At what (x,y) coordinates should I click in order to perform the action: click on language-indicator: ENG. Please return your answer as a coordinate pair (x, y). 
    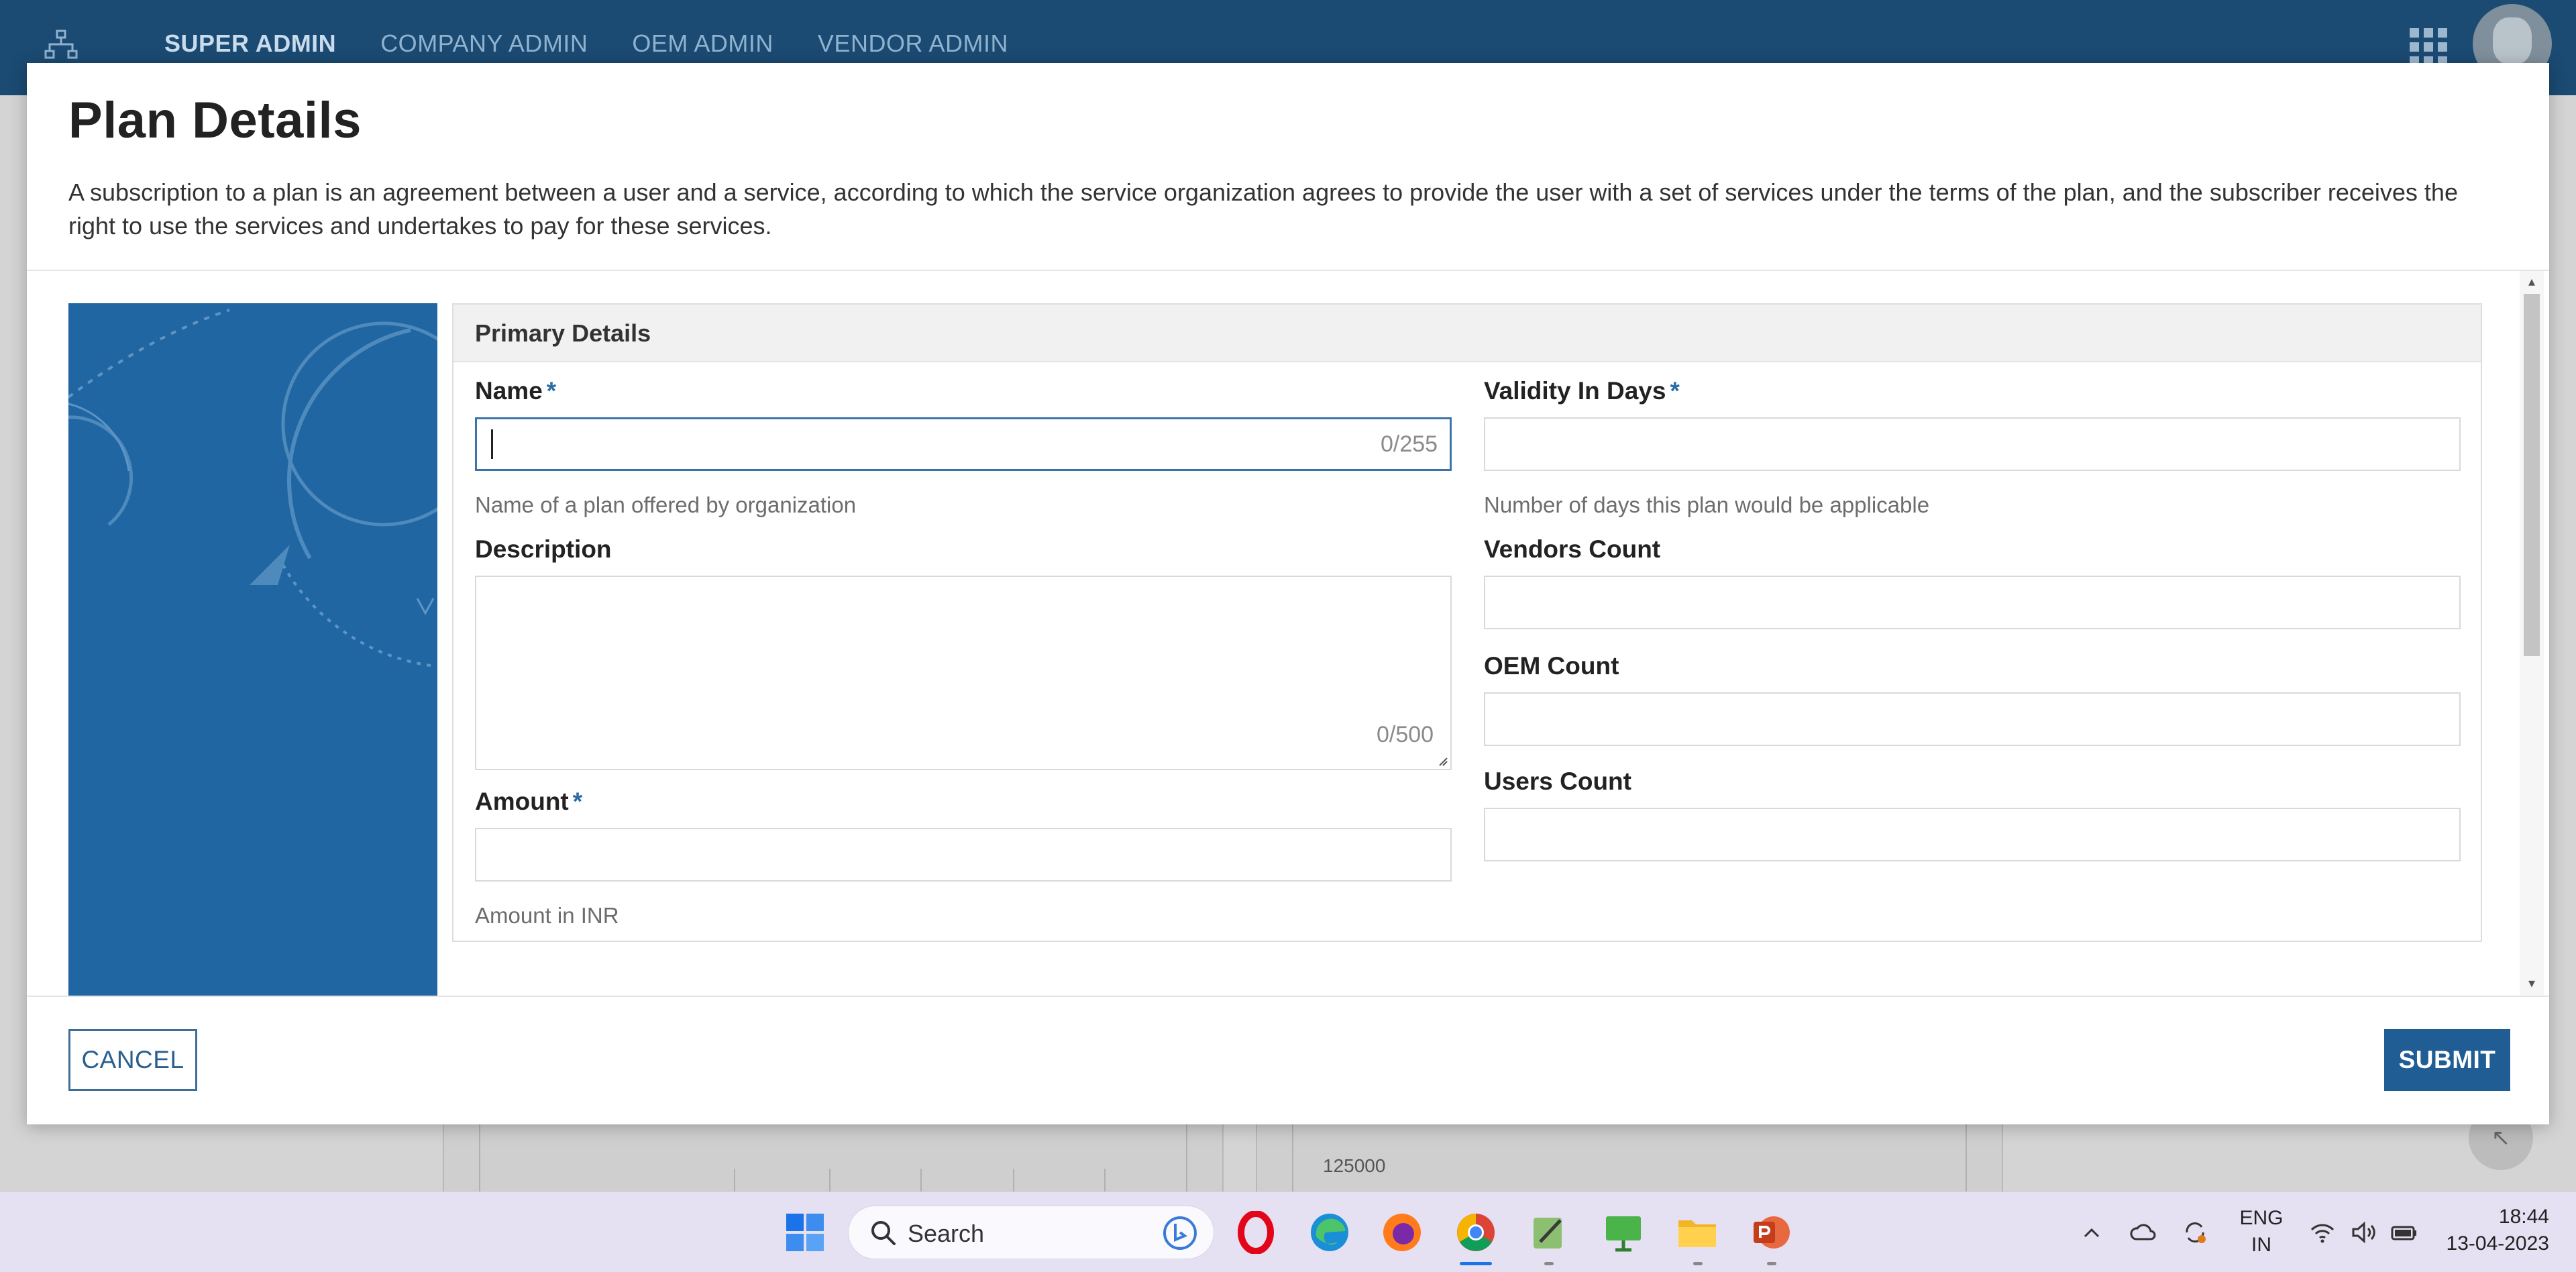
    Looking at the image, I should click on (2261, 1218).